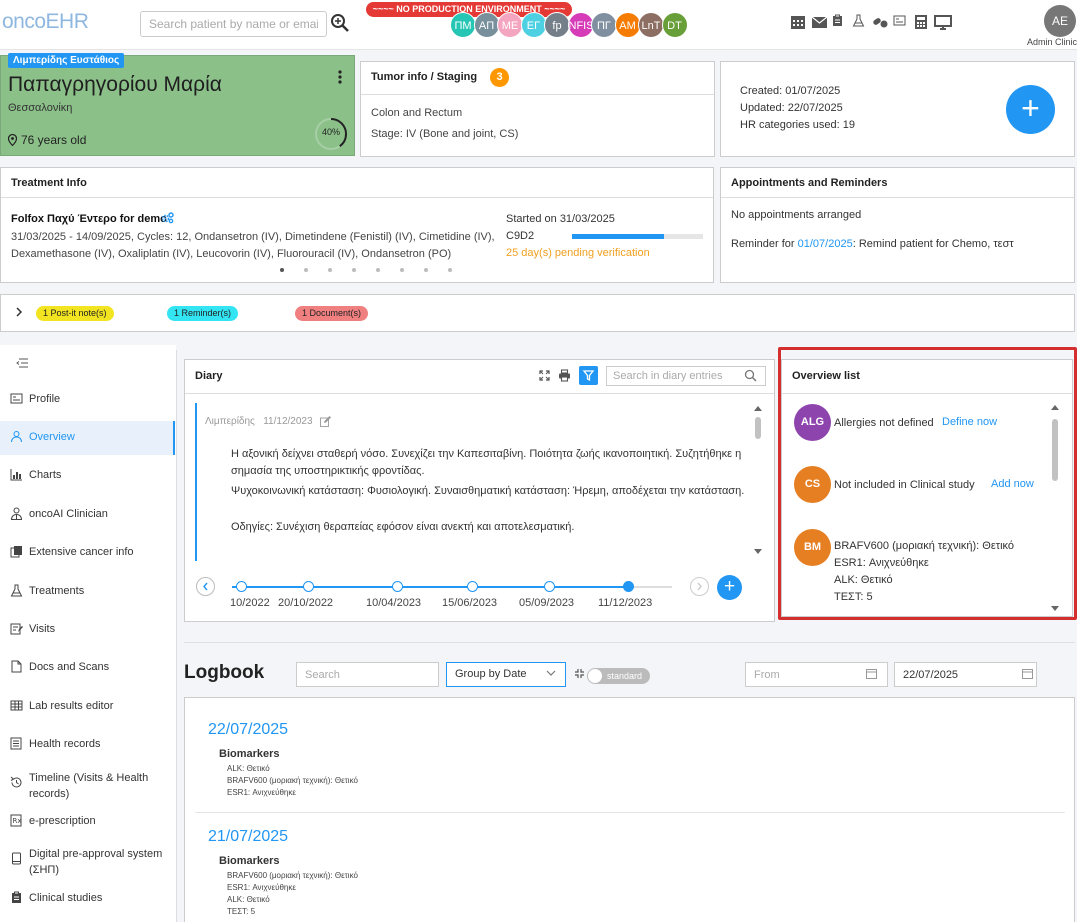 Image resolution: width=1077 pixels, height=922 pixels. I want to click on treatment-name: Folfox Παχύ Έντερο for demo, so click(89, 219).